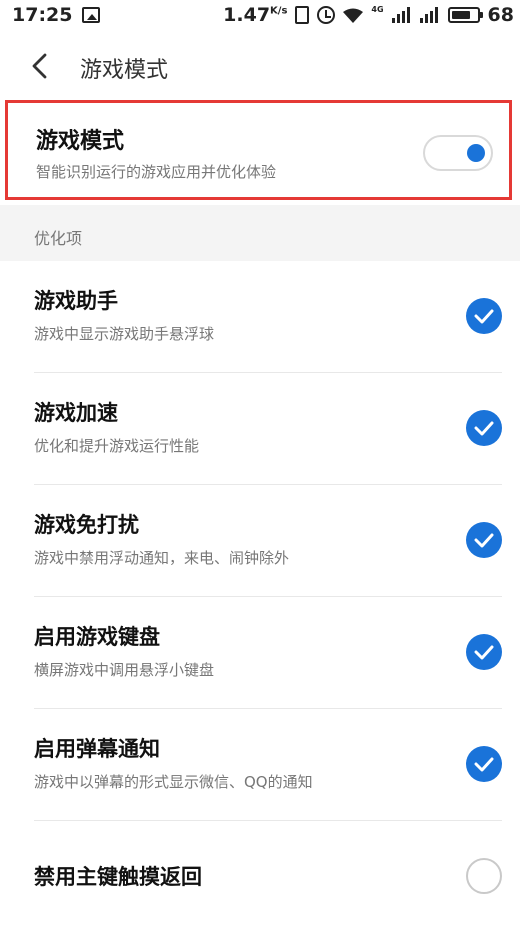 The height and width of the screenshot is (930, 520). I want to click on back-button, so click(40, 66).